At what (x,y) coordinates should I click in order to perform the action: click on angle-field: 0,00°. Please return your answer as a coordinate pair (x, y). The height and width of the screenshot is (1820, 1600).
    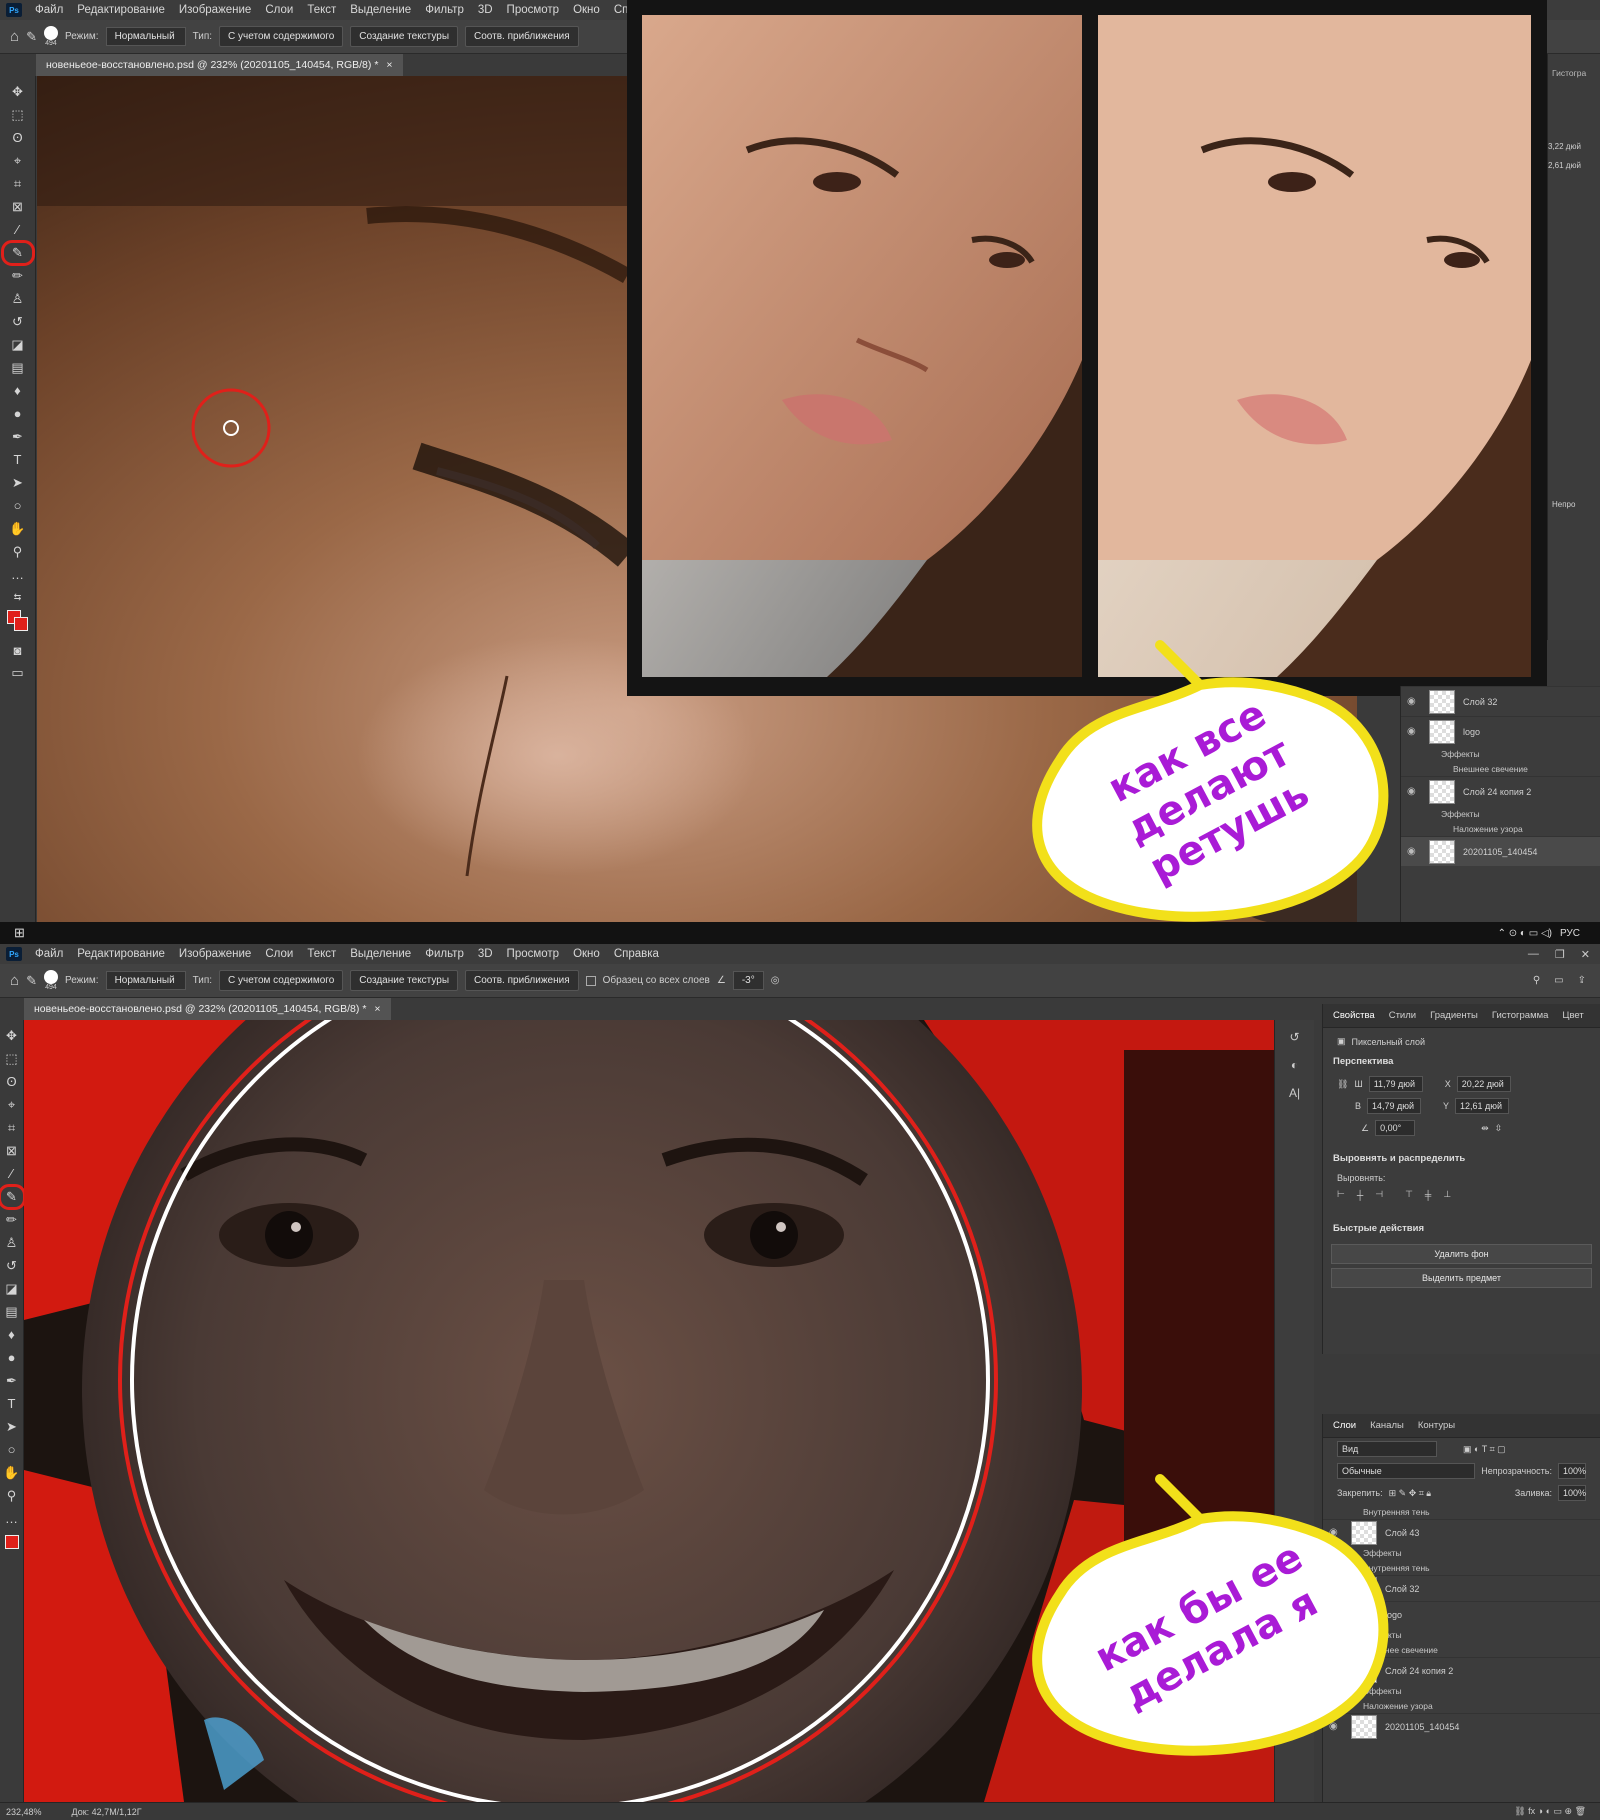
    Looking at the image, I should click on (1395, 1128).